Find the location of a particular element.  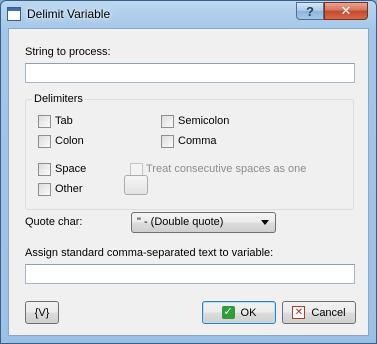

quote-char-label: Quote char: is located at coordinates (54, 222).